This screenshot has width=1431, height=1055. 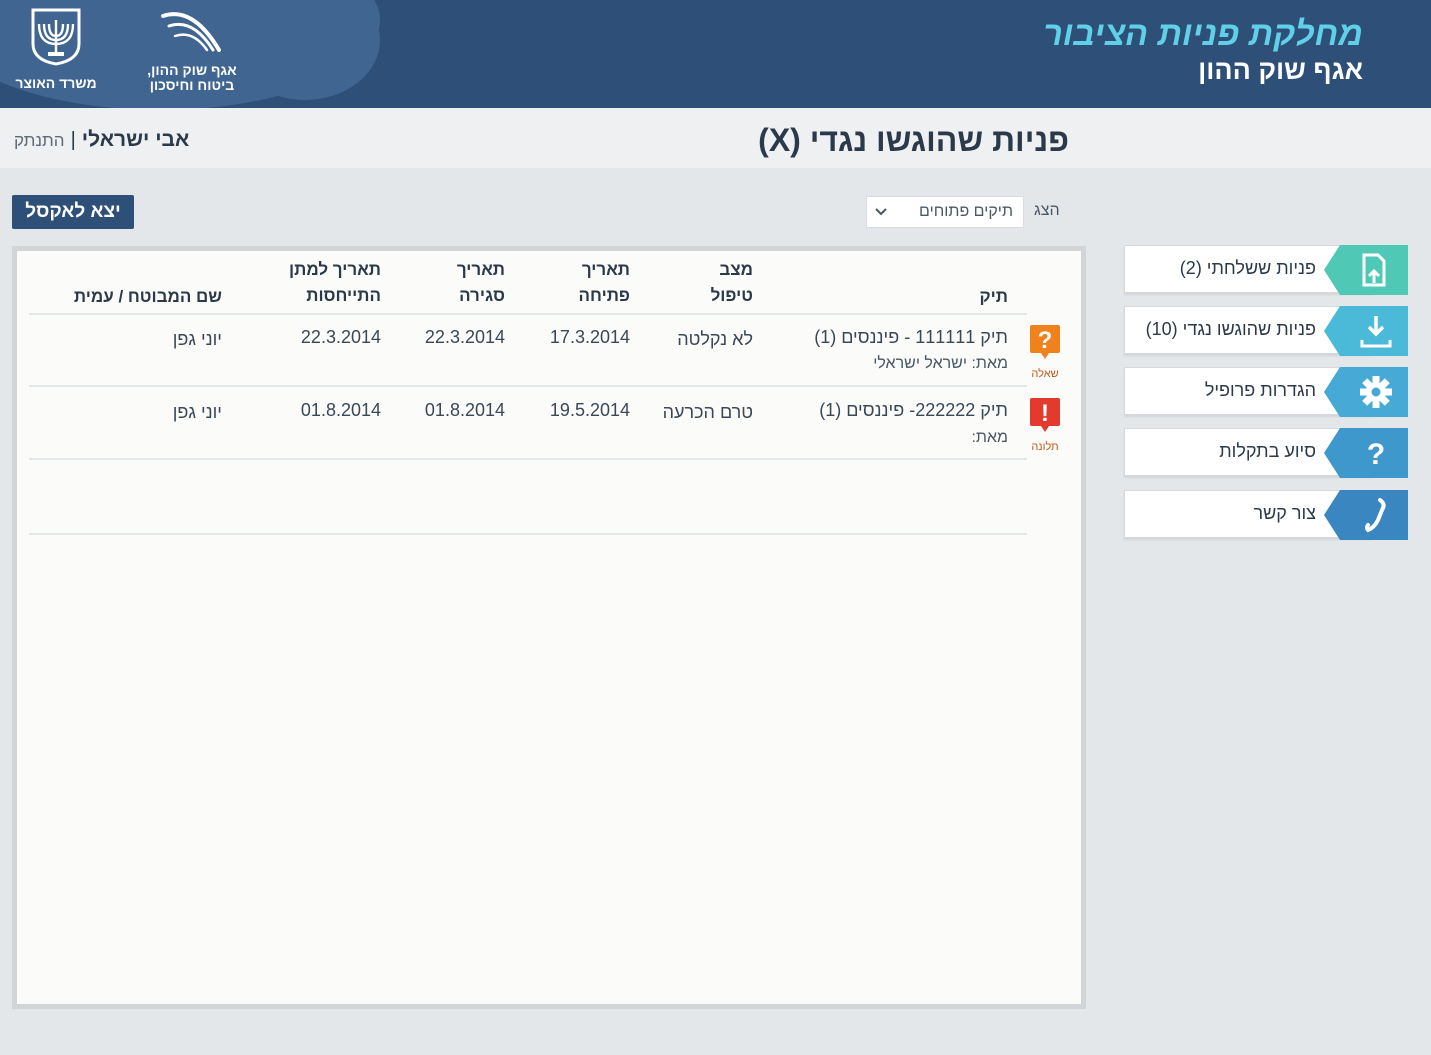 What do you see at coordinates (192, 85) in the screenshot?
I see `agaf-caption-line-2: ביטוח וחיסכון` at bounding box center [192, 85].